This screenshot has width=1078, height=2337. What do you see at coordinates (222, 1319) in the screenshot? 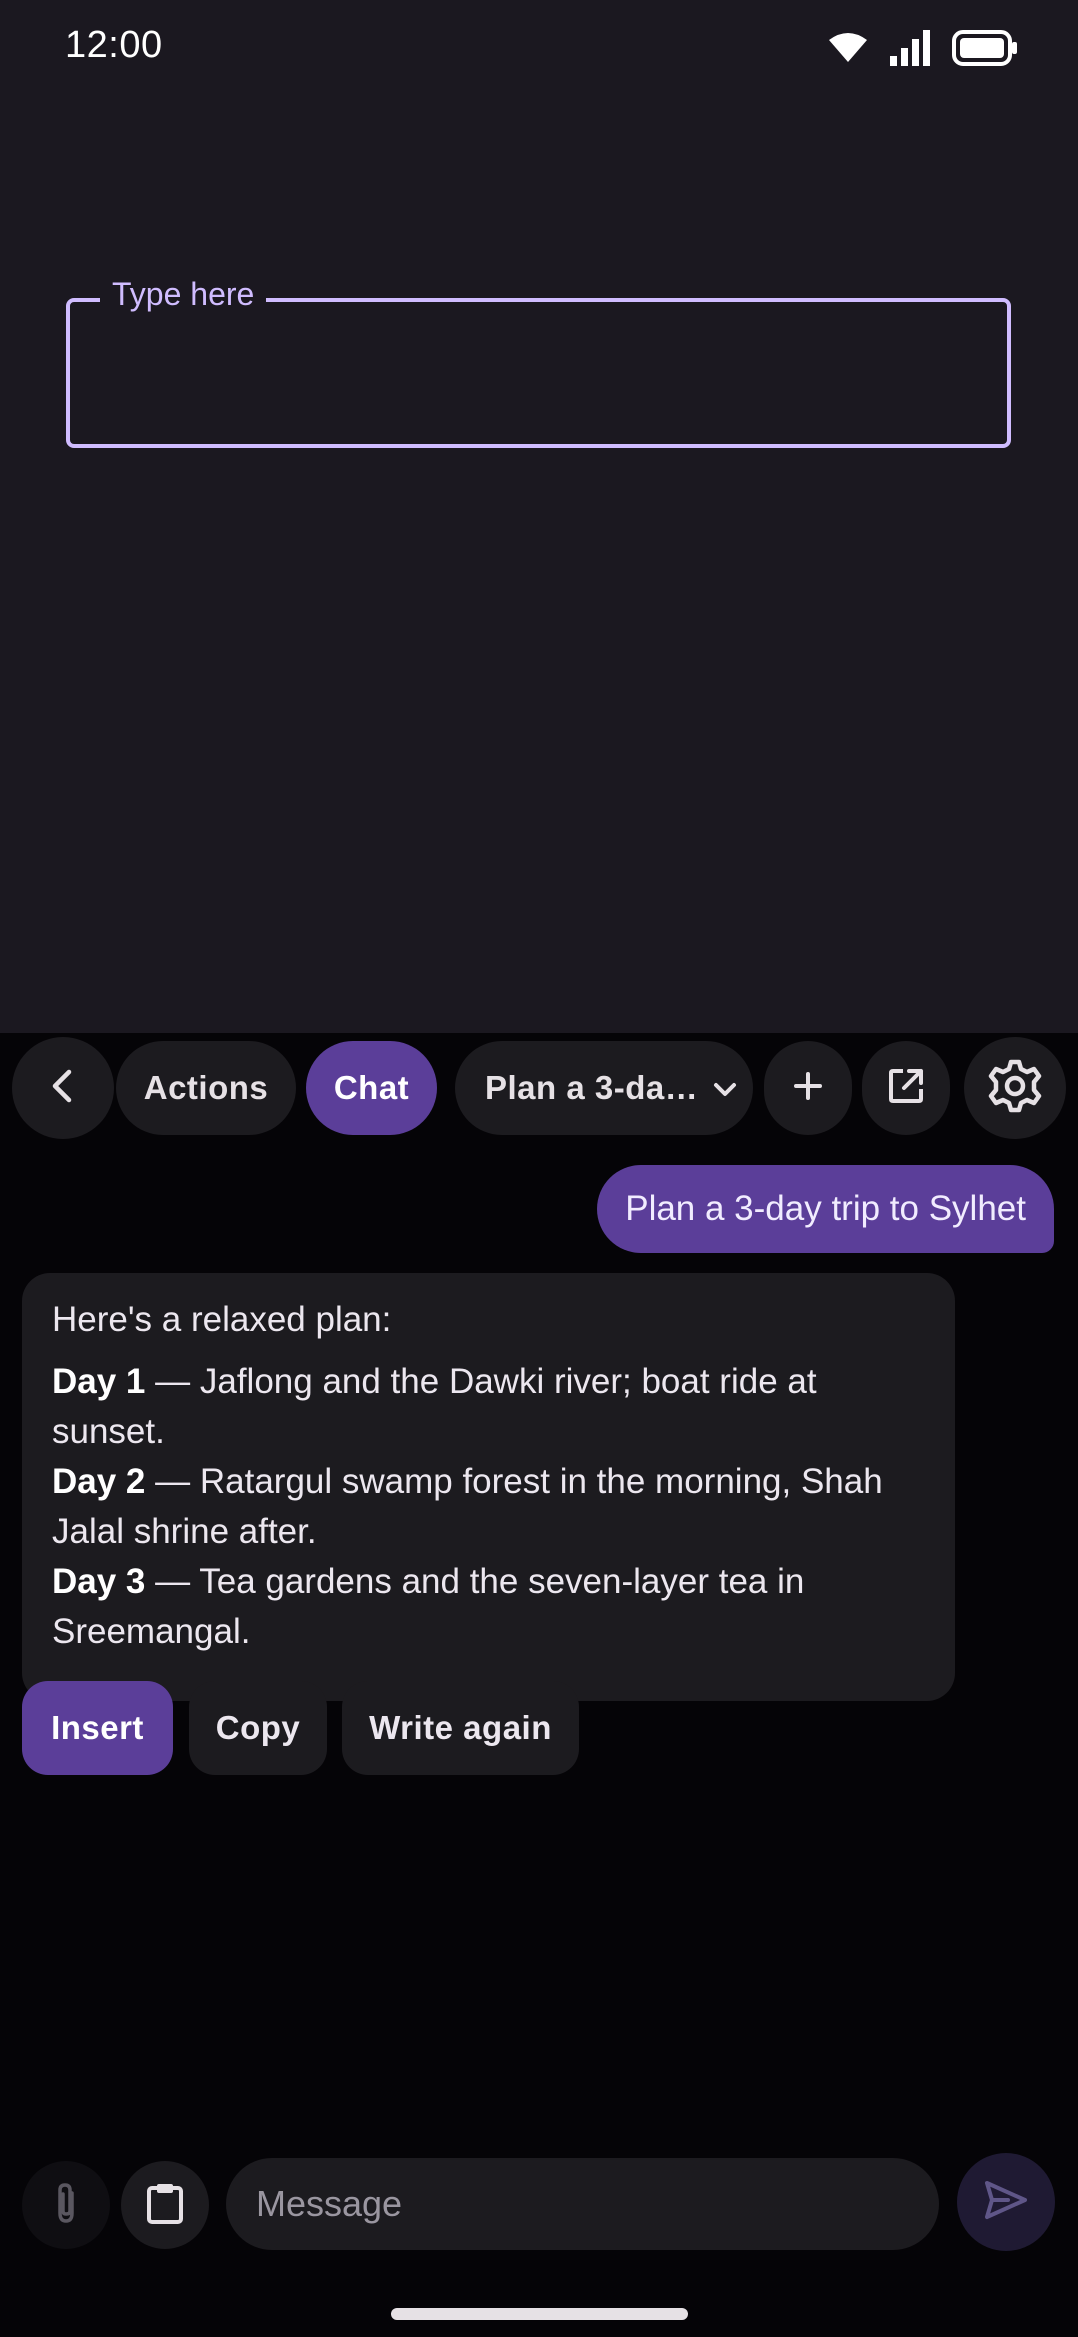
I see `reply-intro: Here's a relaxed plan:` at bounding box center [222, 1319].